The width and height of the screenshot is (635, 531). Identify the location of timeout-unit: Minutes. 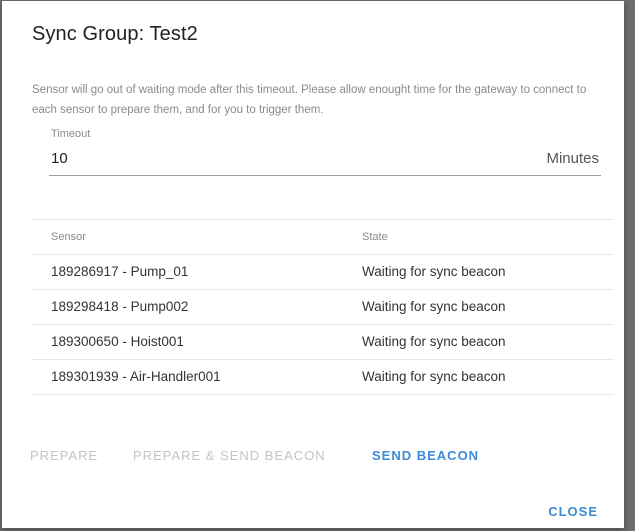
(572, 158).